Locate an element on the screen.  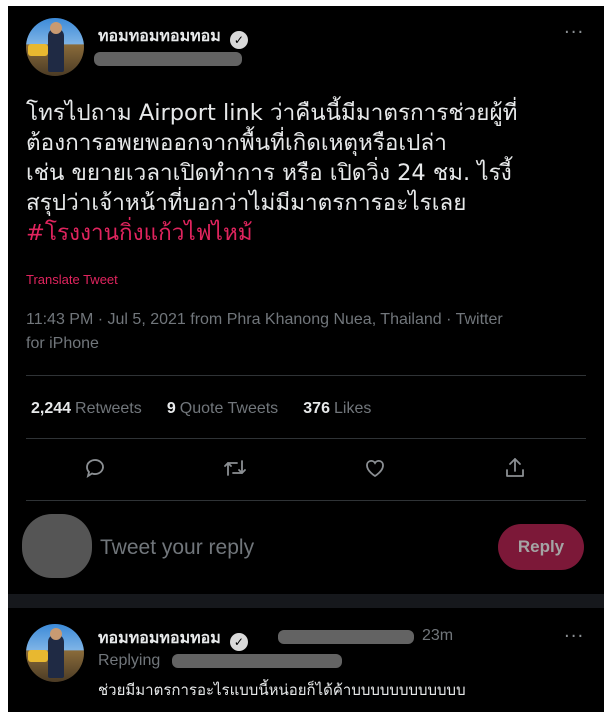
share-icon is located at coordinates (515, 468).